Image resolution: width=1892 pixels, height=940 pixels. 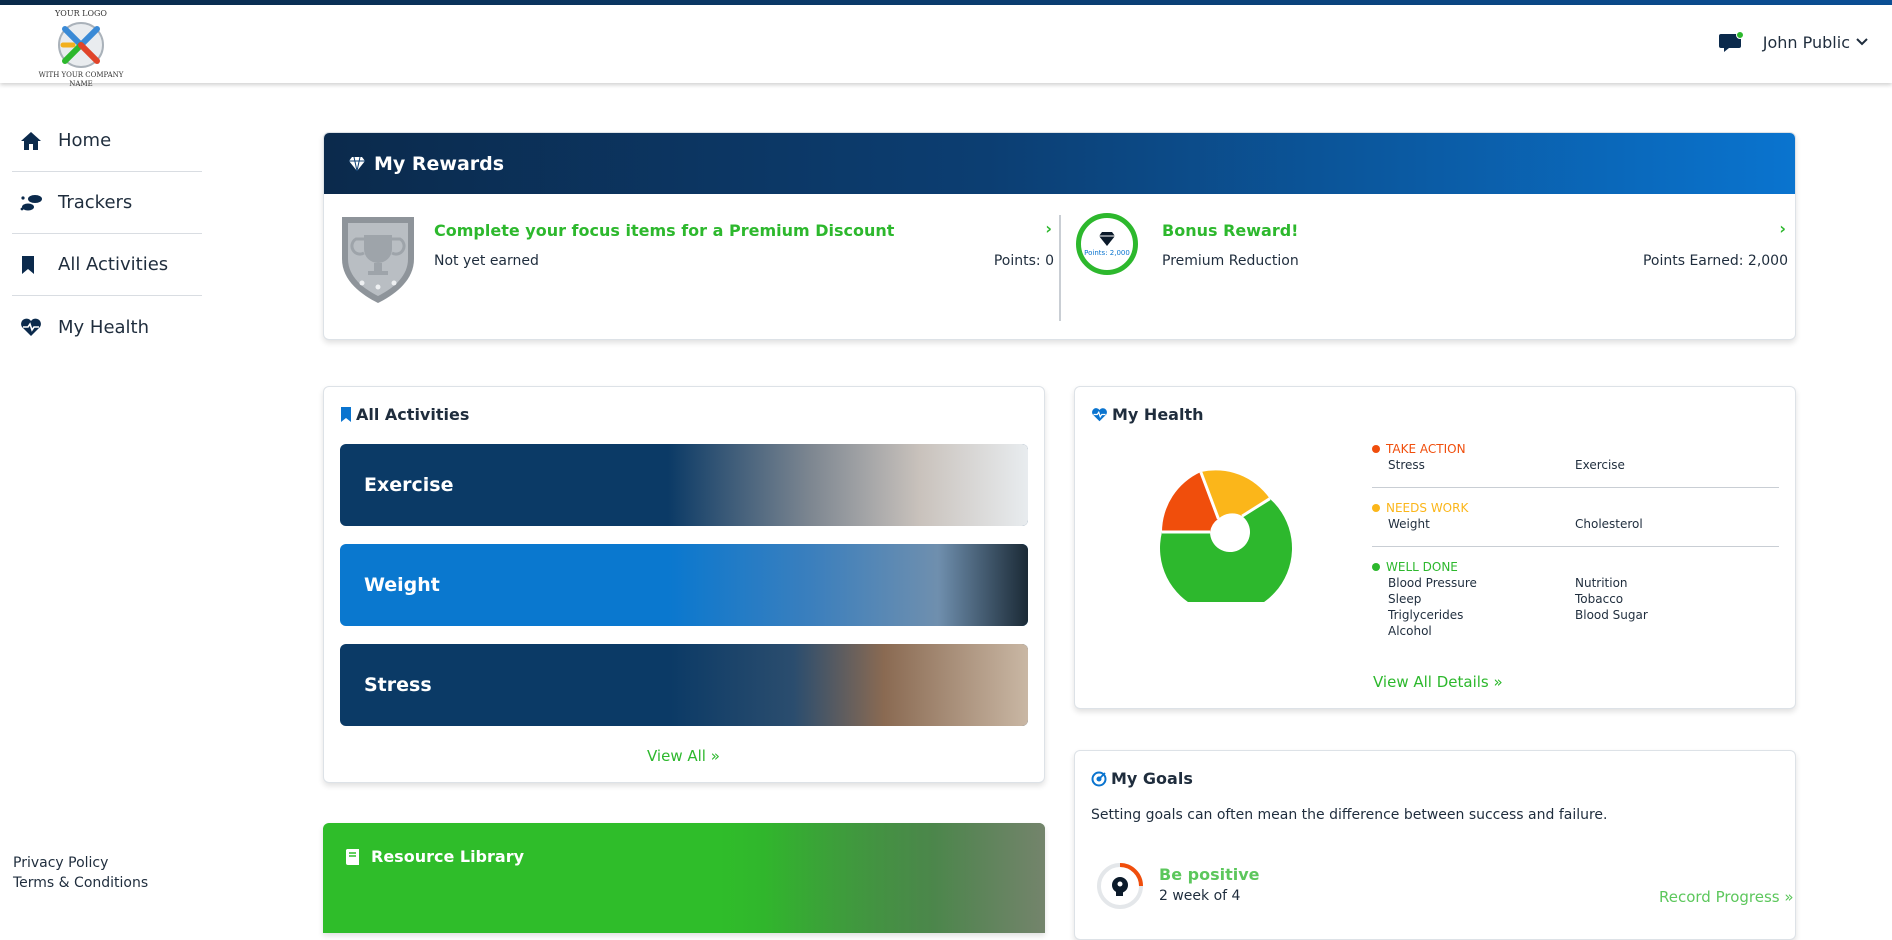 I want to click on sidebar-item-all-activities: All Activities, so click(x=107, y=265).